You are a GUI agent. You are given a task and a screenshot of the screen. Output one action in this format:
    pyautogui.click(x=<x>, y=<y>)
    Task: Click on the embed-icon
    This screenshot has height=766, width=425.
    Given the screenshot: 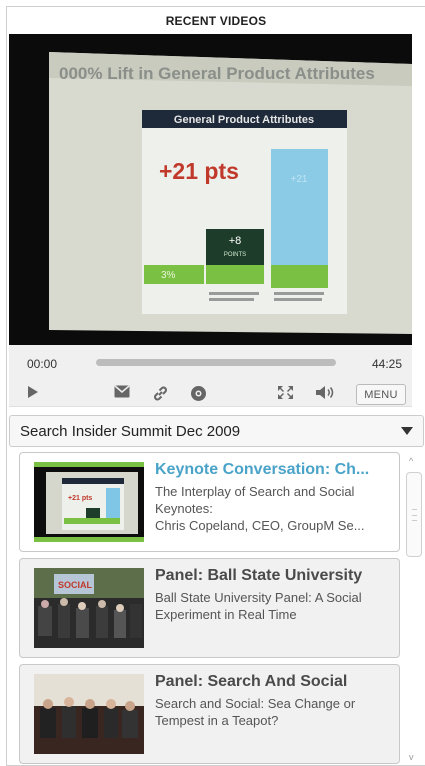 What is the action you would take?
    pyautogui.click(x=198, y=393)
    